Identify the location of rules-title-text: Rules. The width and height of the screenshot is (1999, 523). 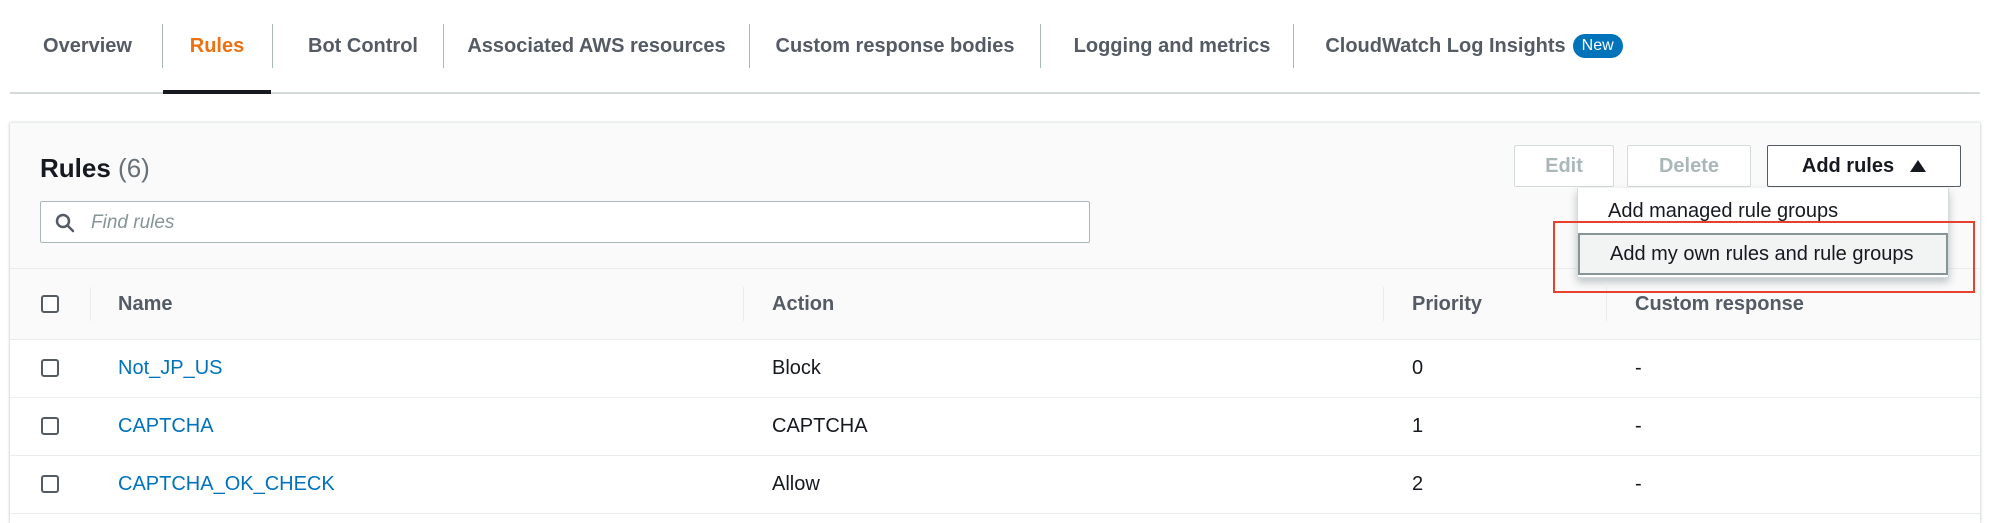
(75, 168).